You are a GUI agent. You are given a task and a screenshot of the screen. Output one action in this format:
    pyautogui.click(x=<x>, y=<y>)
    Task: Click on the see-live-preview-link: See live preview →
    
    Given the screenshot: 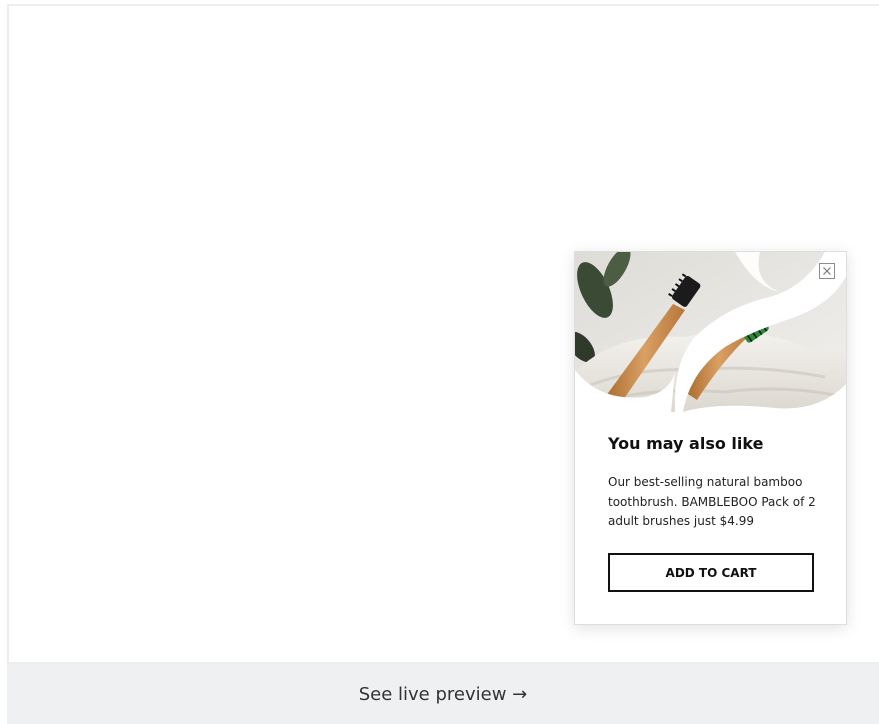 What is the action you would take?
    pyautogui.click(x=443, y=694)
    